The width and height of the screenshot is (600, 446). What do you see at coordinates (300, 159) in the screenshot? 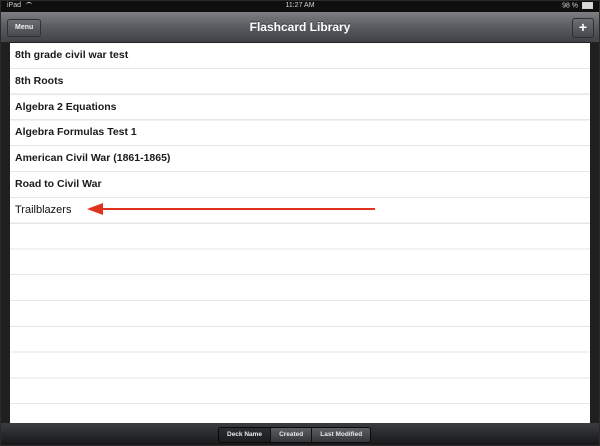
I see `deck-row: American Civil War (1861-1865)` at bounding box center [300, 159].